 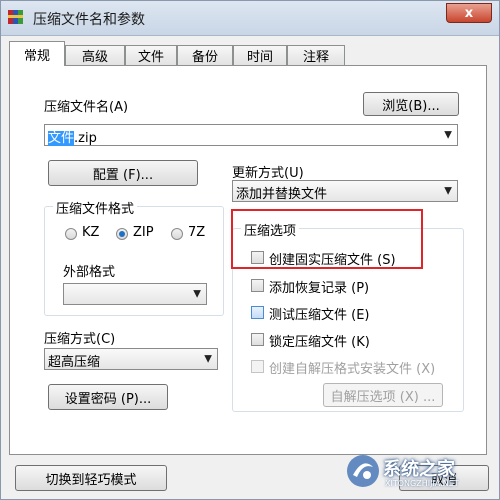 I want to click on window-title: 压缩文件名和参数, so click(x=89, y=20).